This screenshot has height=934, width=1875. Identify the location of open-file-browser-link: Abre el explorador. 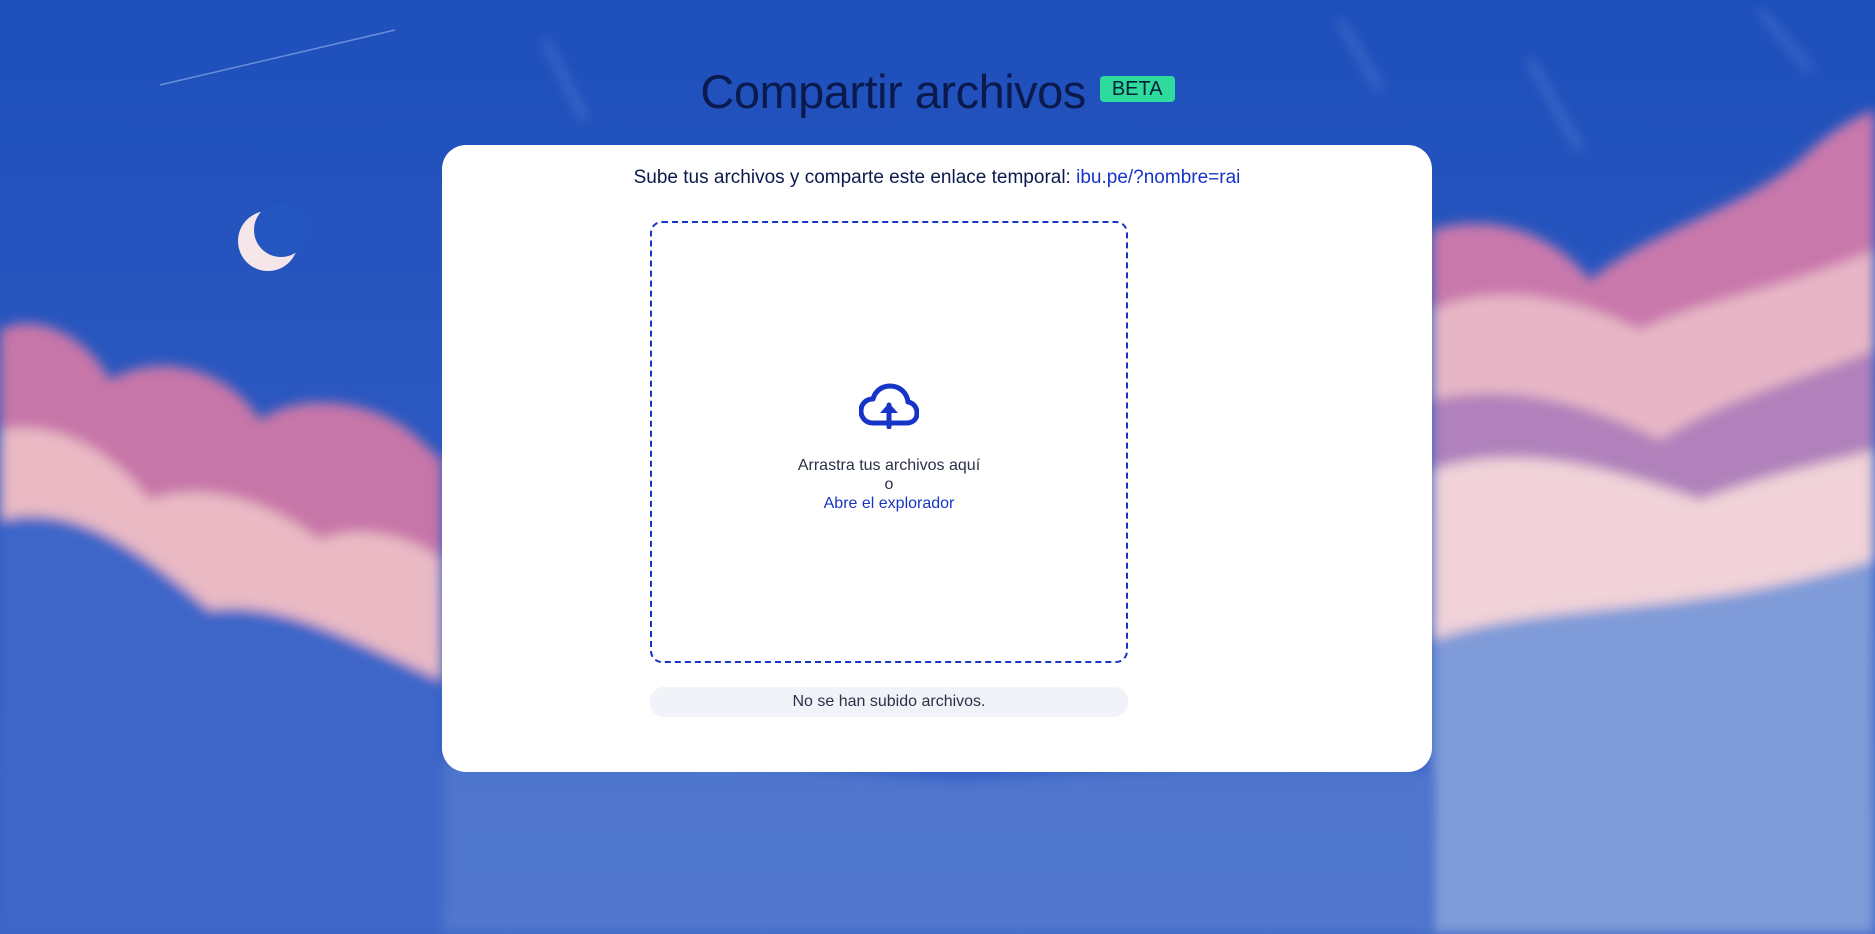
(889, 503).